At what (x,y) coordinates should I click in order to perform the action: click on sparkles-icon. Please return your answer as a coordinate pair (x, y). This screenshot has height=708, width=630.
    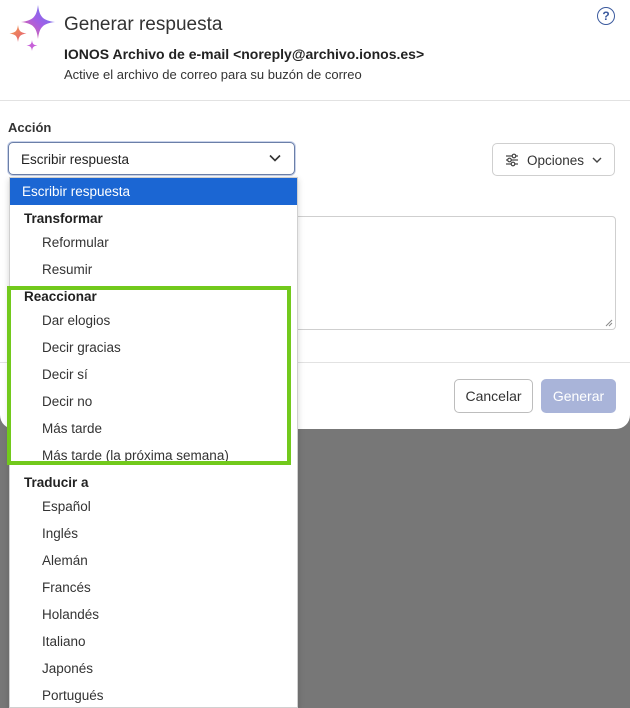
    Looking at the image, I should click on (32, 28).